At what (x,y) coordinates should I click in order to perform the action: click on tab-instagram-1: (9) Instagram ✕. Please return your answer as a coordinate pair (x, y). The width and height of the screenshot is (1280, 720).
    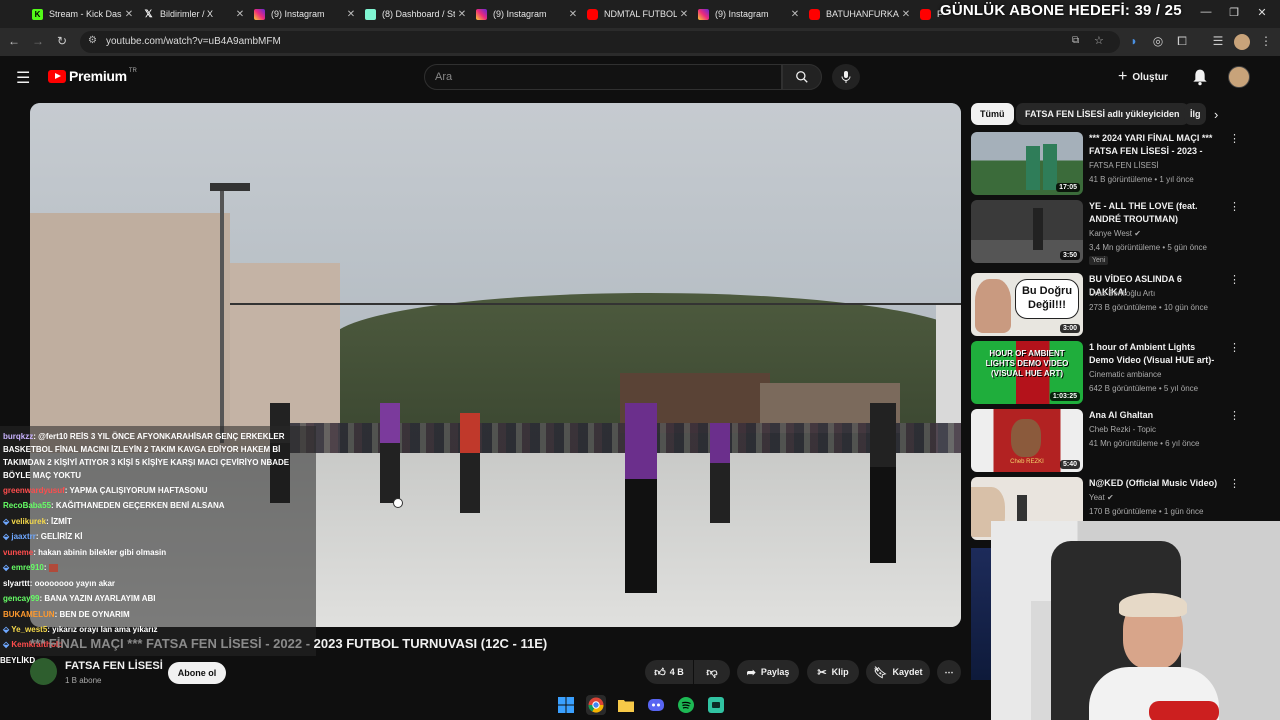
    Looking at the image, I should click on (304, 14).